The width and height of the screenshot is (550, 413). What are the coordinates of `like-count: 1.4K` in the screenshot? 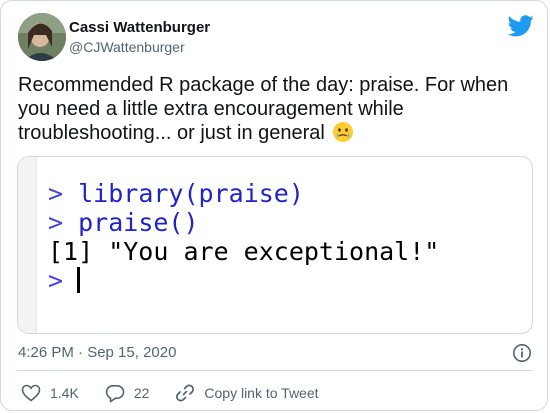 It's located at (64, 393).